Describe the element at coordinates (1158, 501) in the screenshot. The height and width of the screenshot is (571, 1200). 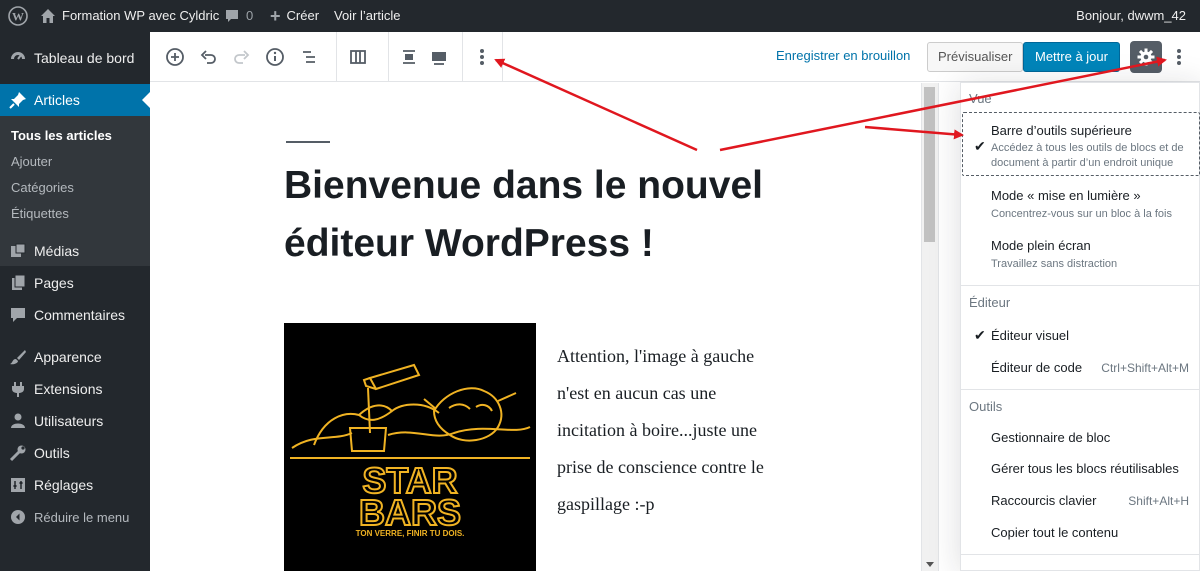
I see `shortcuts-key: Shift+Alt+H` at that location.